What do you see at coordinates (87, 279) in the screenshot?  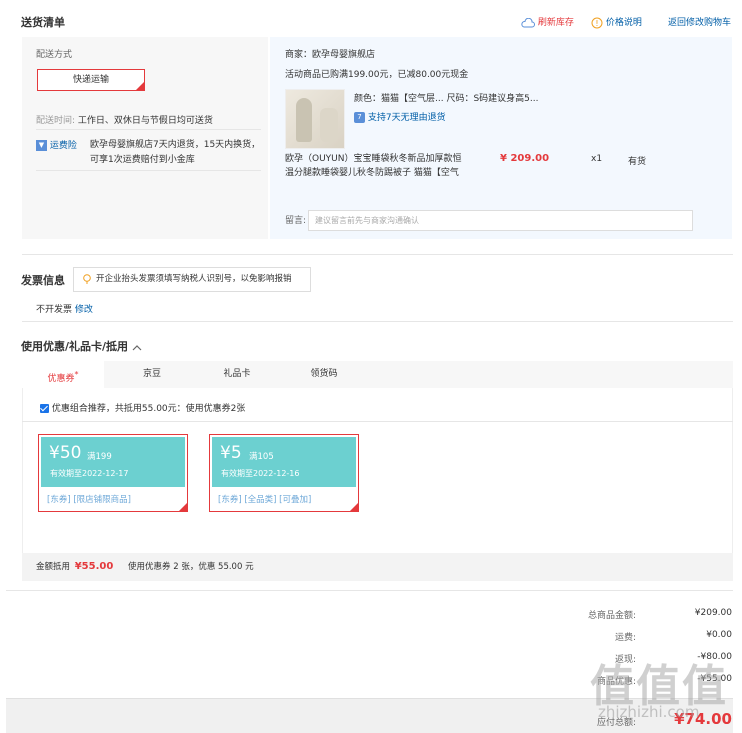 I see `lightbulb-icon` at bounding box center [87, 279].